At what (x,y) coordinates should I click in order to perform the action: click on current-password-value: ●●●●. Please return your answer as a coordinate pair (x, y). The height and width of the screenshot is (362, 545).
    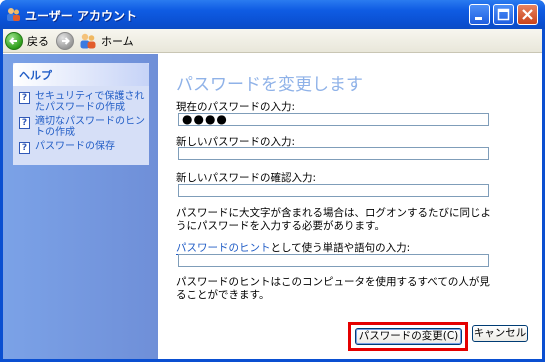
    Looking at the image, I should click on (205, 119).